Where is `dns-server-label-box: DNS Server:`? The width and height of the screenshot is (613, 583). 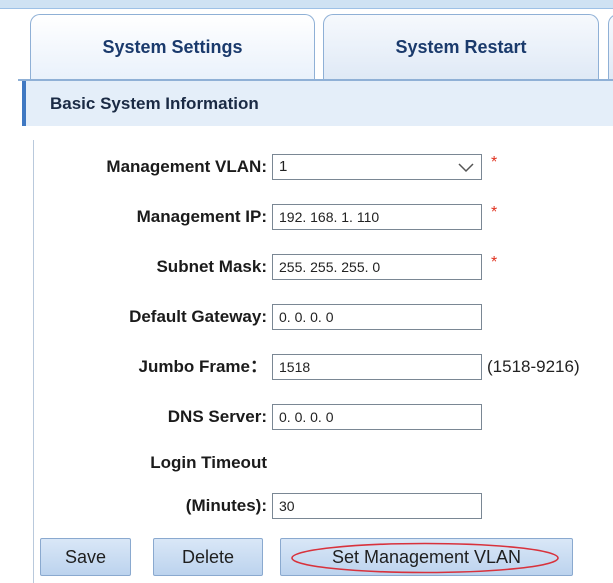
dns-server-label-box: DNS Server: is located at coordinates (153, 417).